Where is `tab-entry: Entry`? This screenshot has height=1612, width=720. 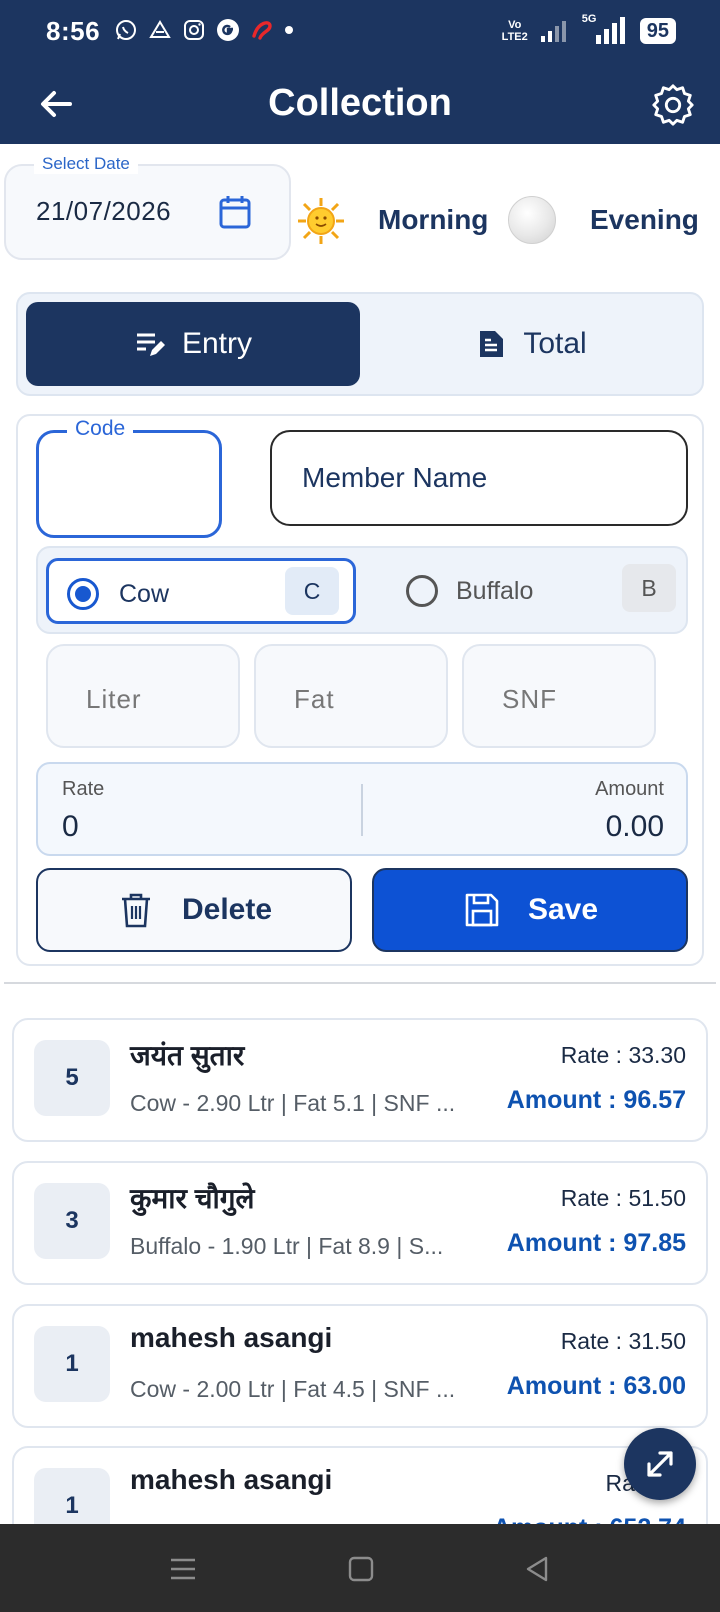
tab-entry: Entry is located at coordinates (193, 344).